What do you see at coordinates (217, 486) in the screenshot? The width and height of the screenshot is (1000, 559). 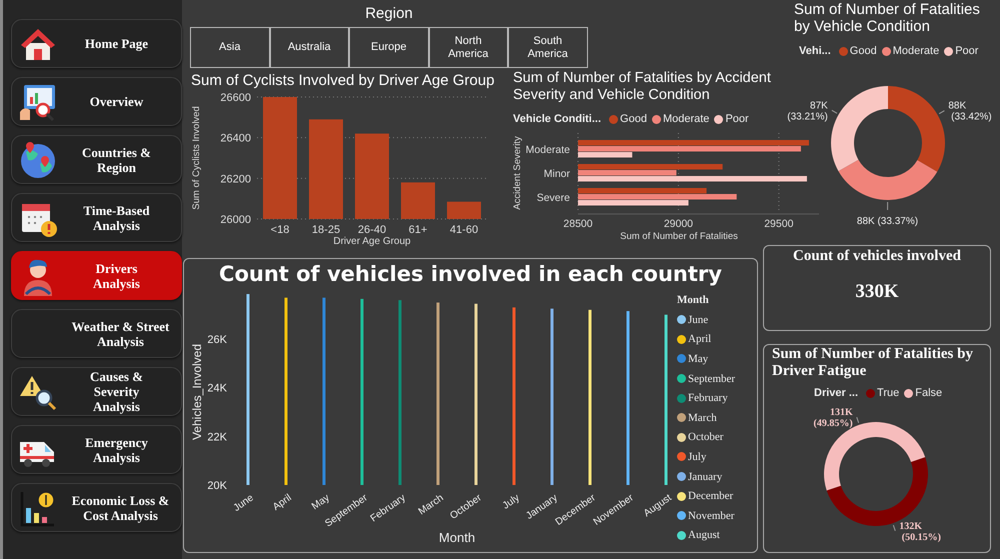 I see `tick-label: 20K` at bounding box center [217, 486].